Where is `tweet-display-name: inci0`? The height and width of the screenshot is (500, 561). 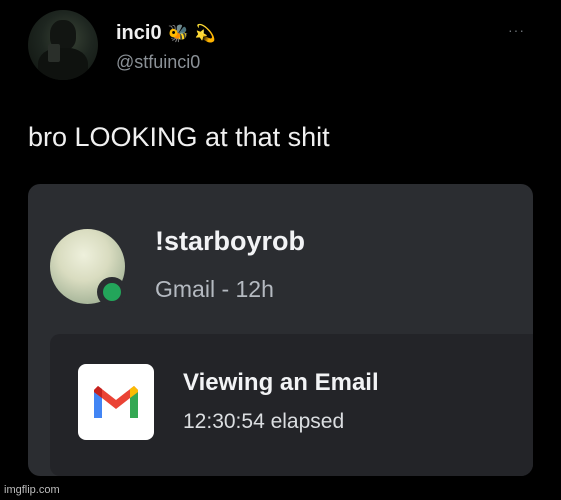
tweet-display-name: inci0 is located at coordinates (139, 33).